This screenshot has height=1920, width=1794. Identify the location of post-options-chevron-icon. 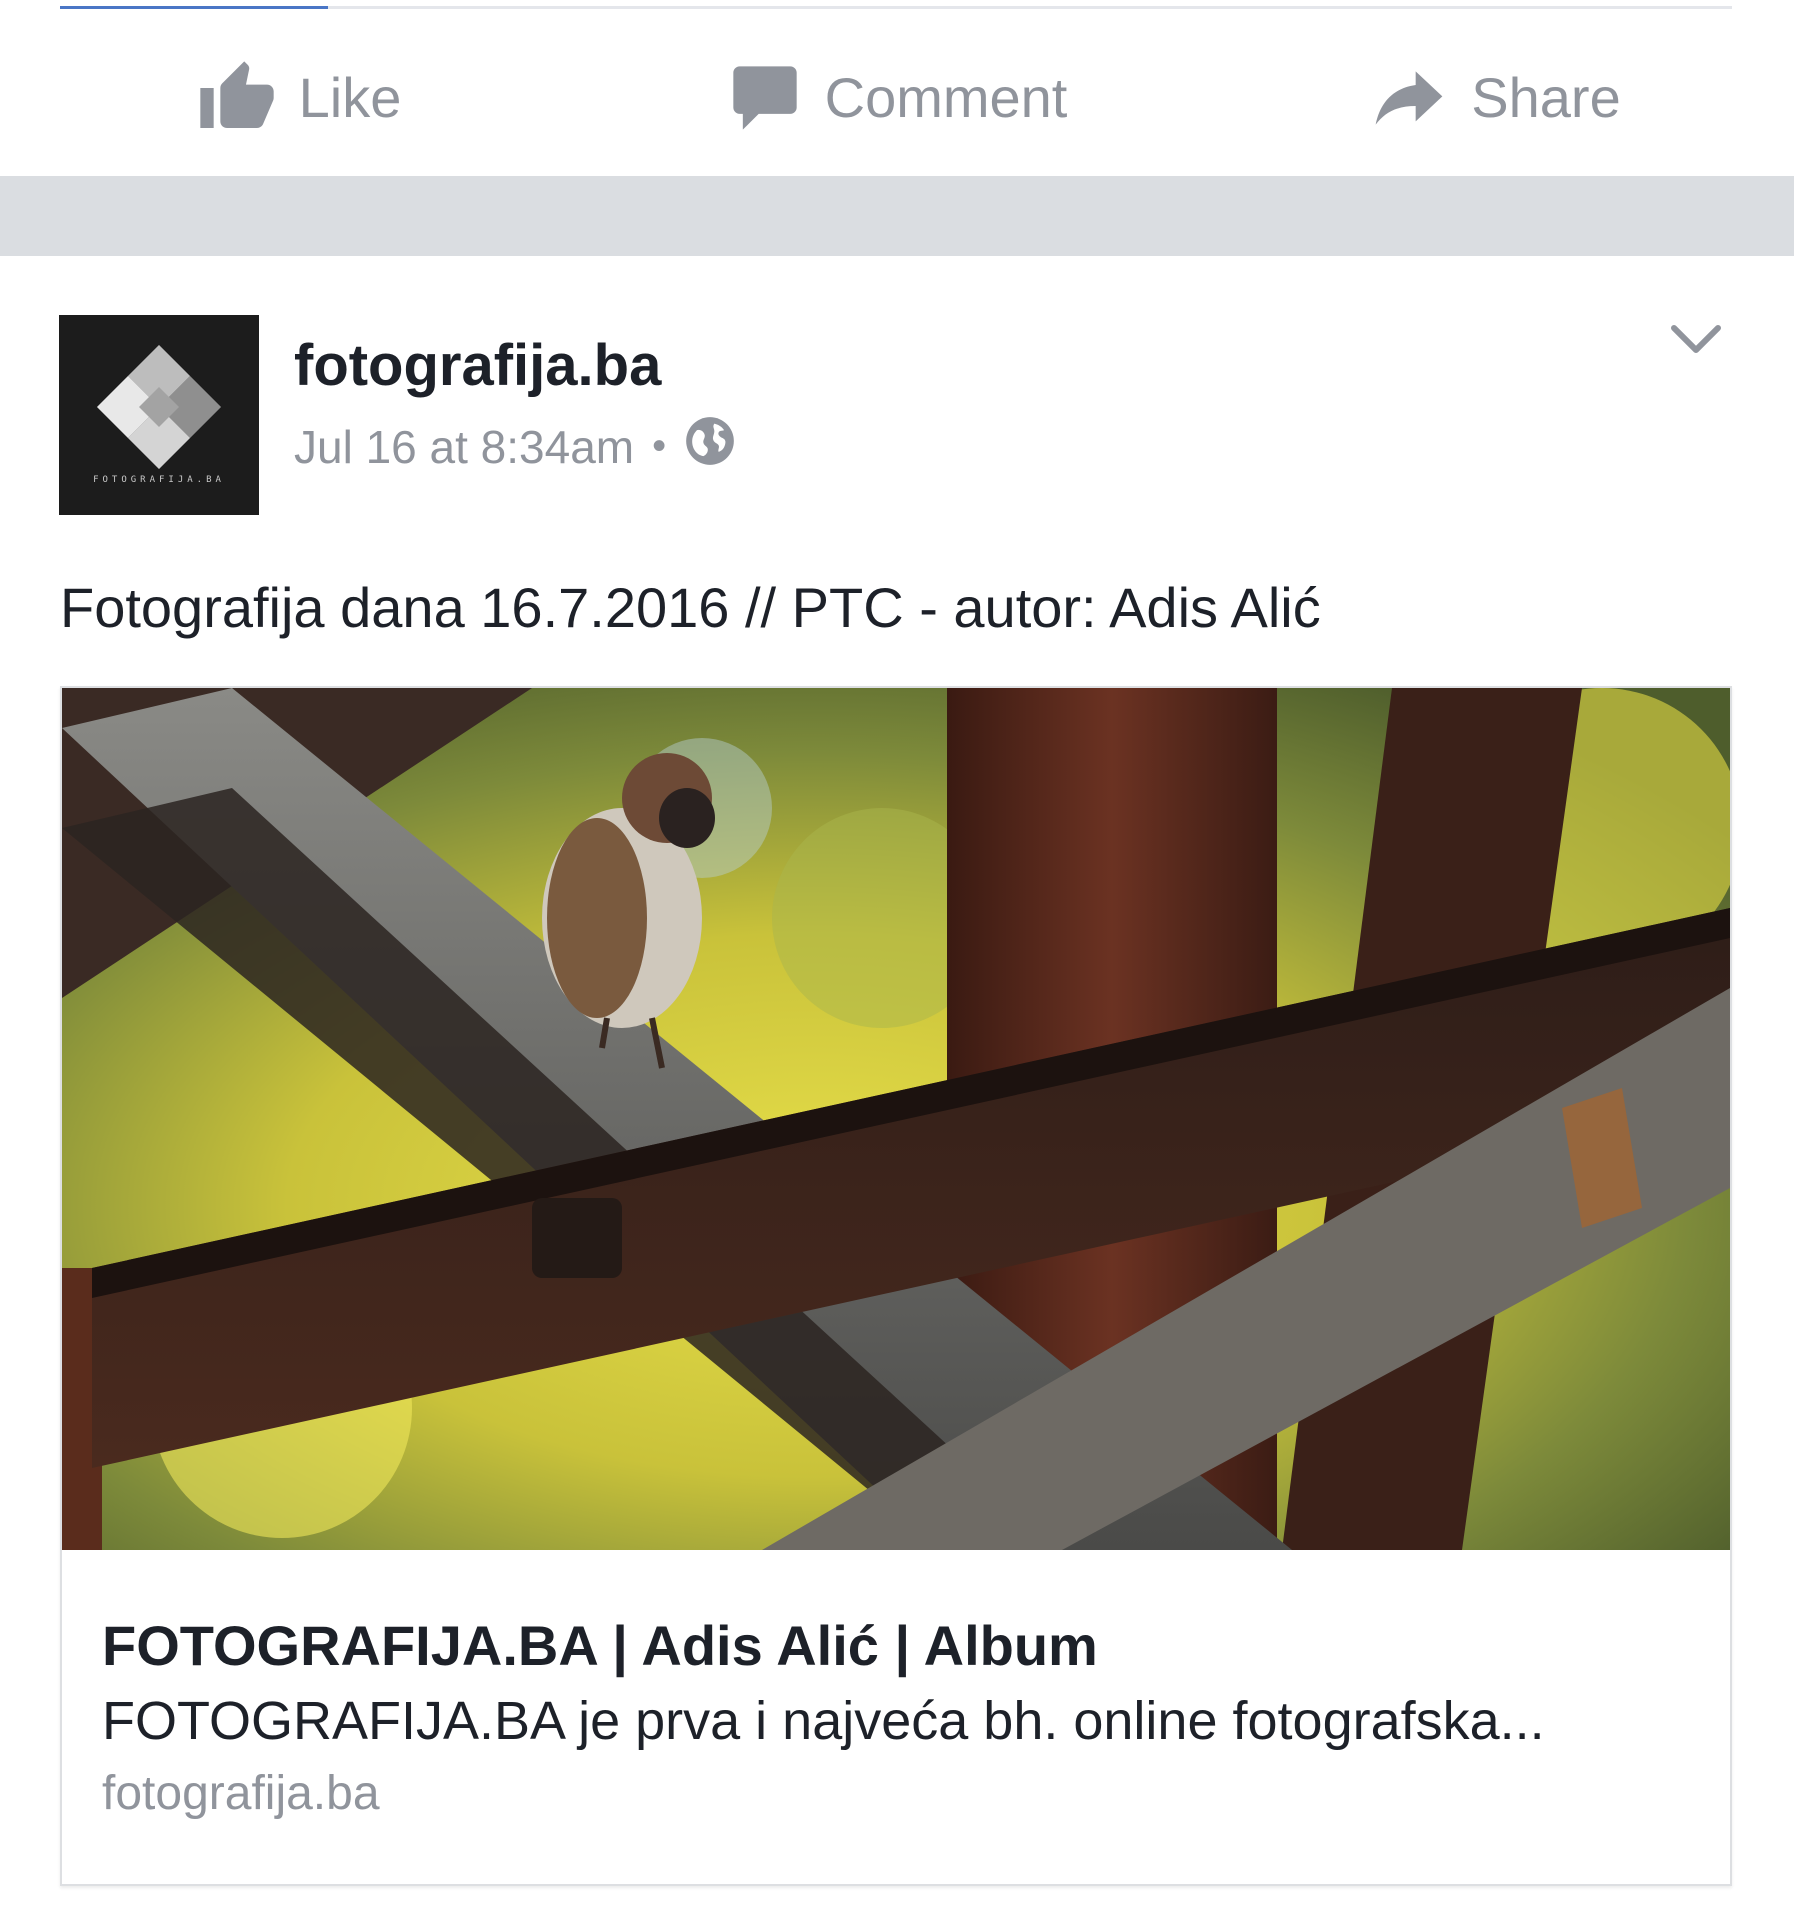
(1696, 342).